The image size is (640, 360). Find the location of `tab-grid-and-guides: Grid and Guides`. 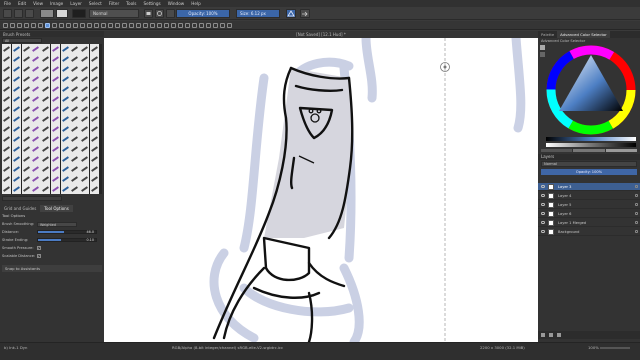

tab-grid-and-guides: Grid and Guides is located at coordinates (20, 208).